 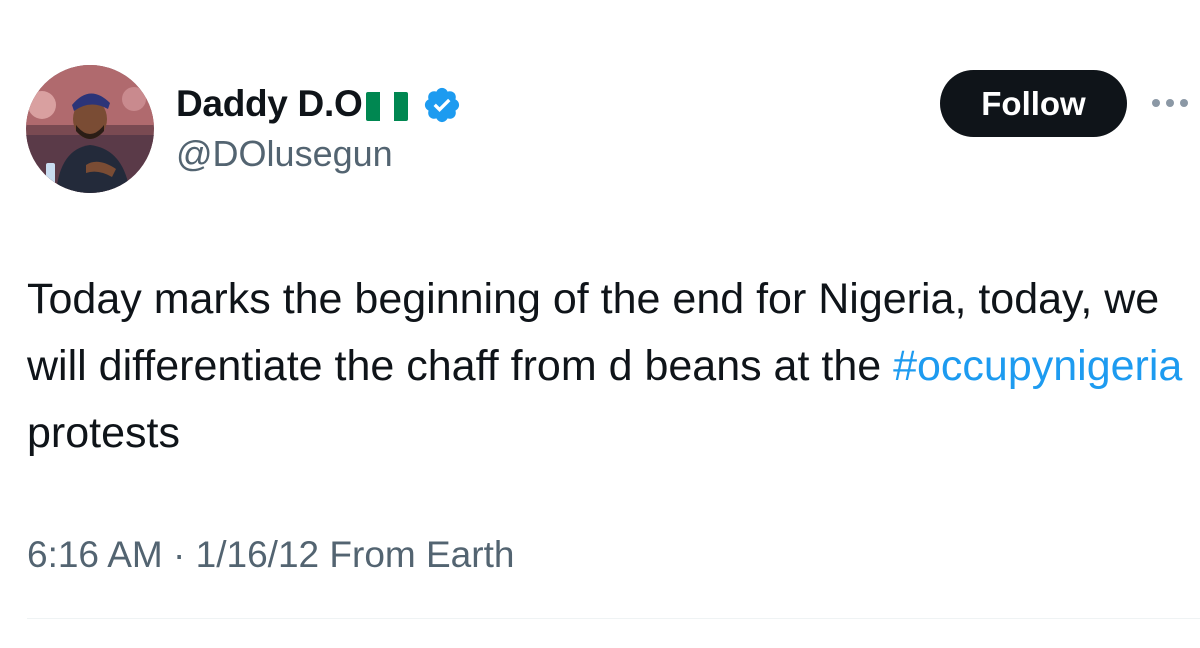 I want to click on author-name-row: Daddy D.O, so click(x=319, y=104).